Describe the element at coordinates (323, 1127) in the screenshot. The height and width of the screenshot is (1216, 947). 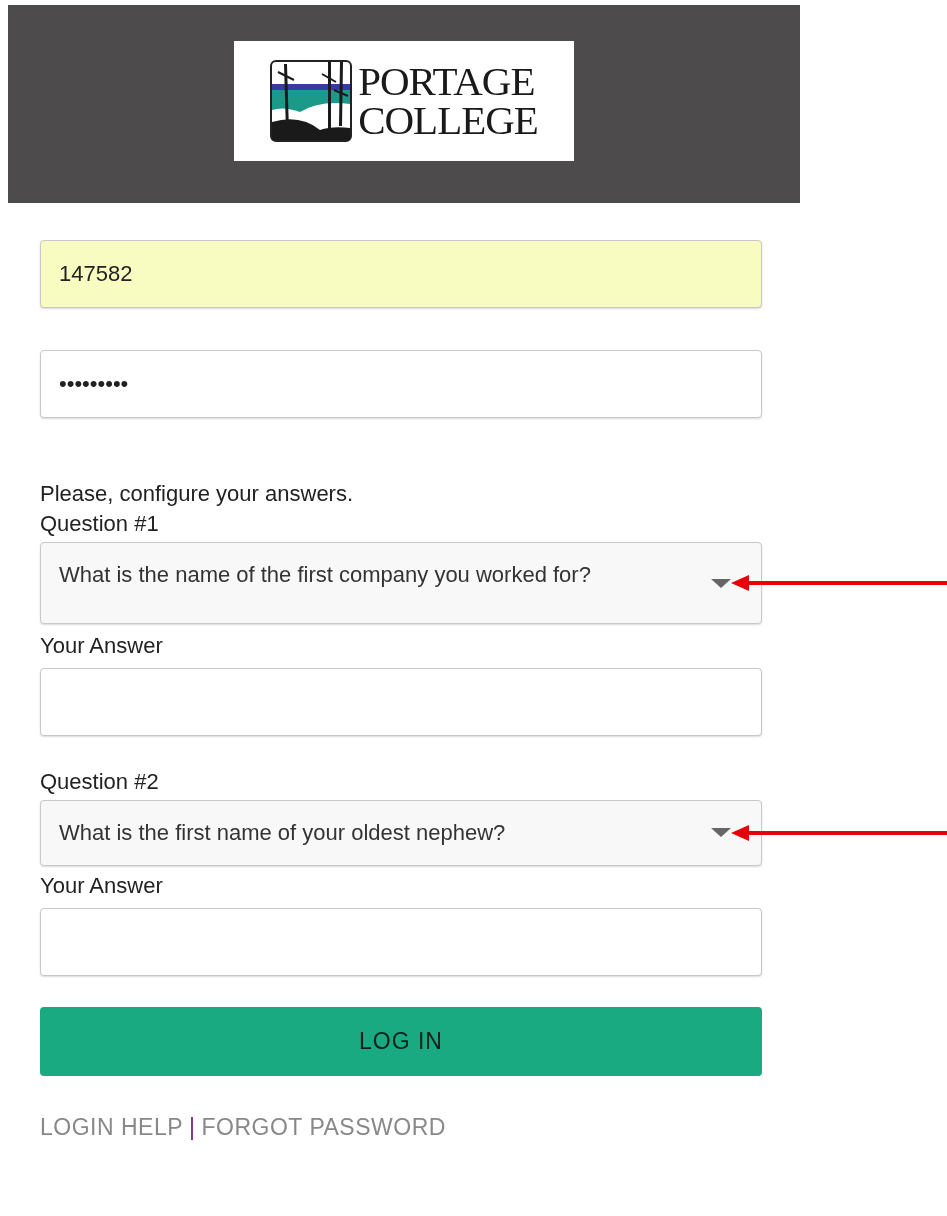
I see `help-link: FORGOT PASSWORD` at that location.